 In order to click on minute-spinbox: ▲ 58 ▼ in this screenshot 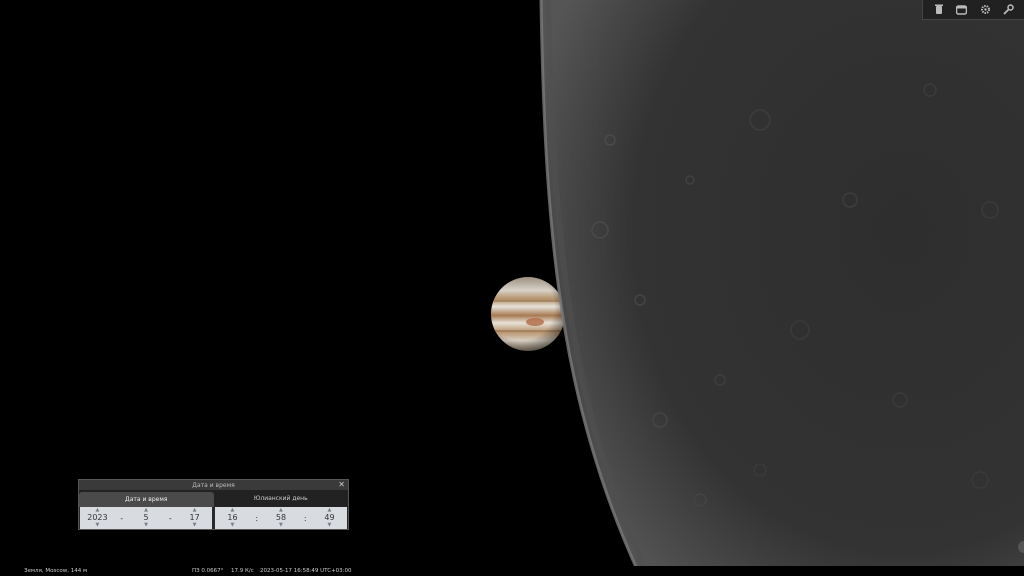, I will do `click(281, 518)`.